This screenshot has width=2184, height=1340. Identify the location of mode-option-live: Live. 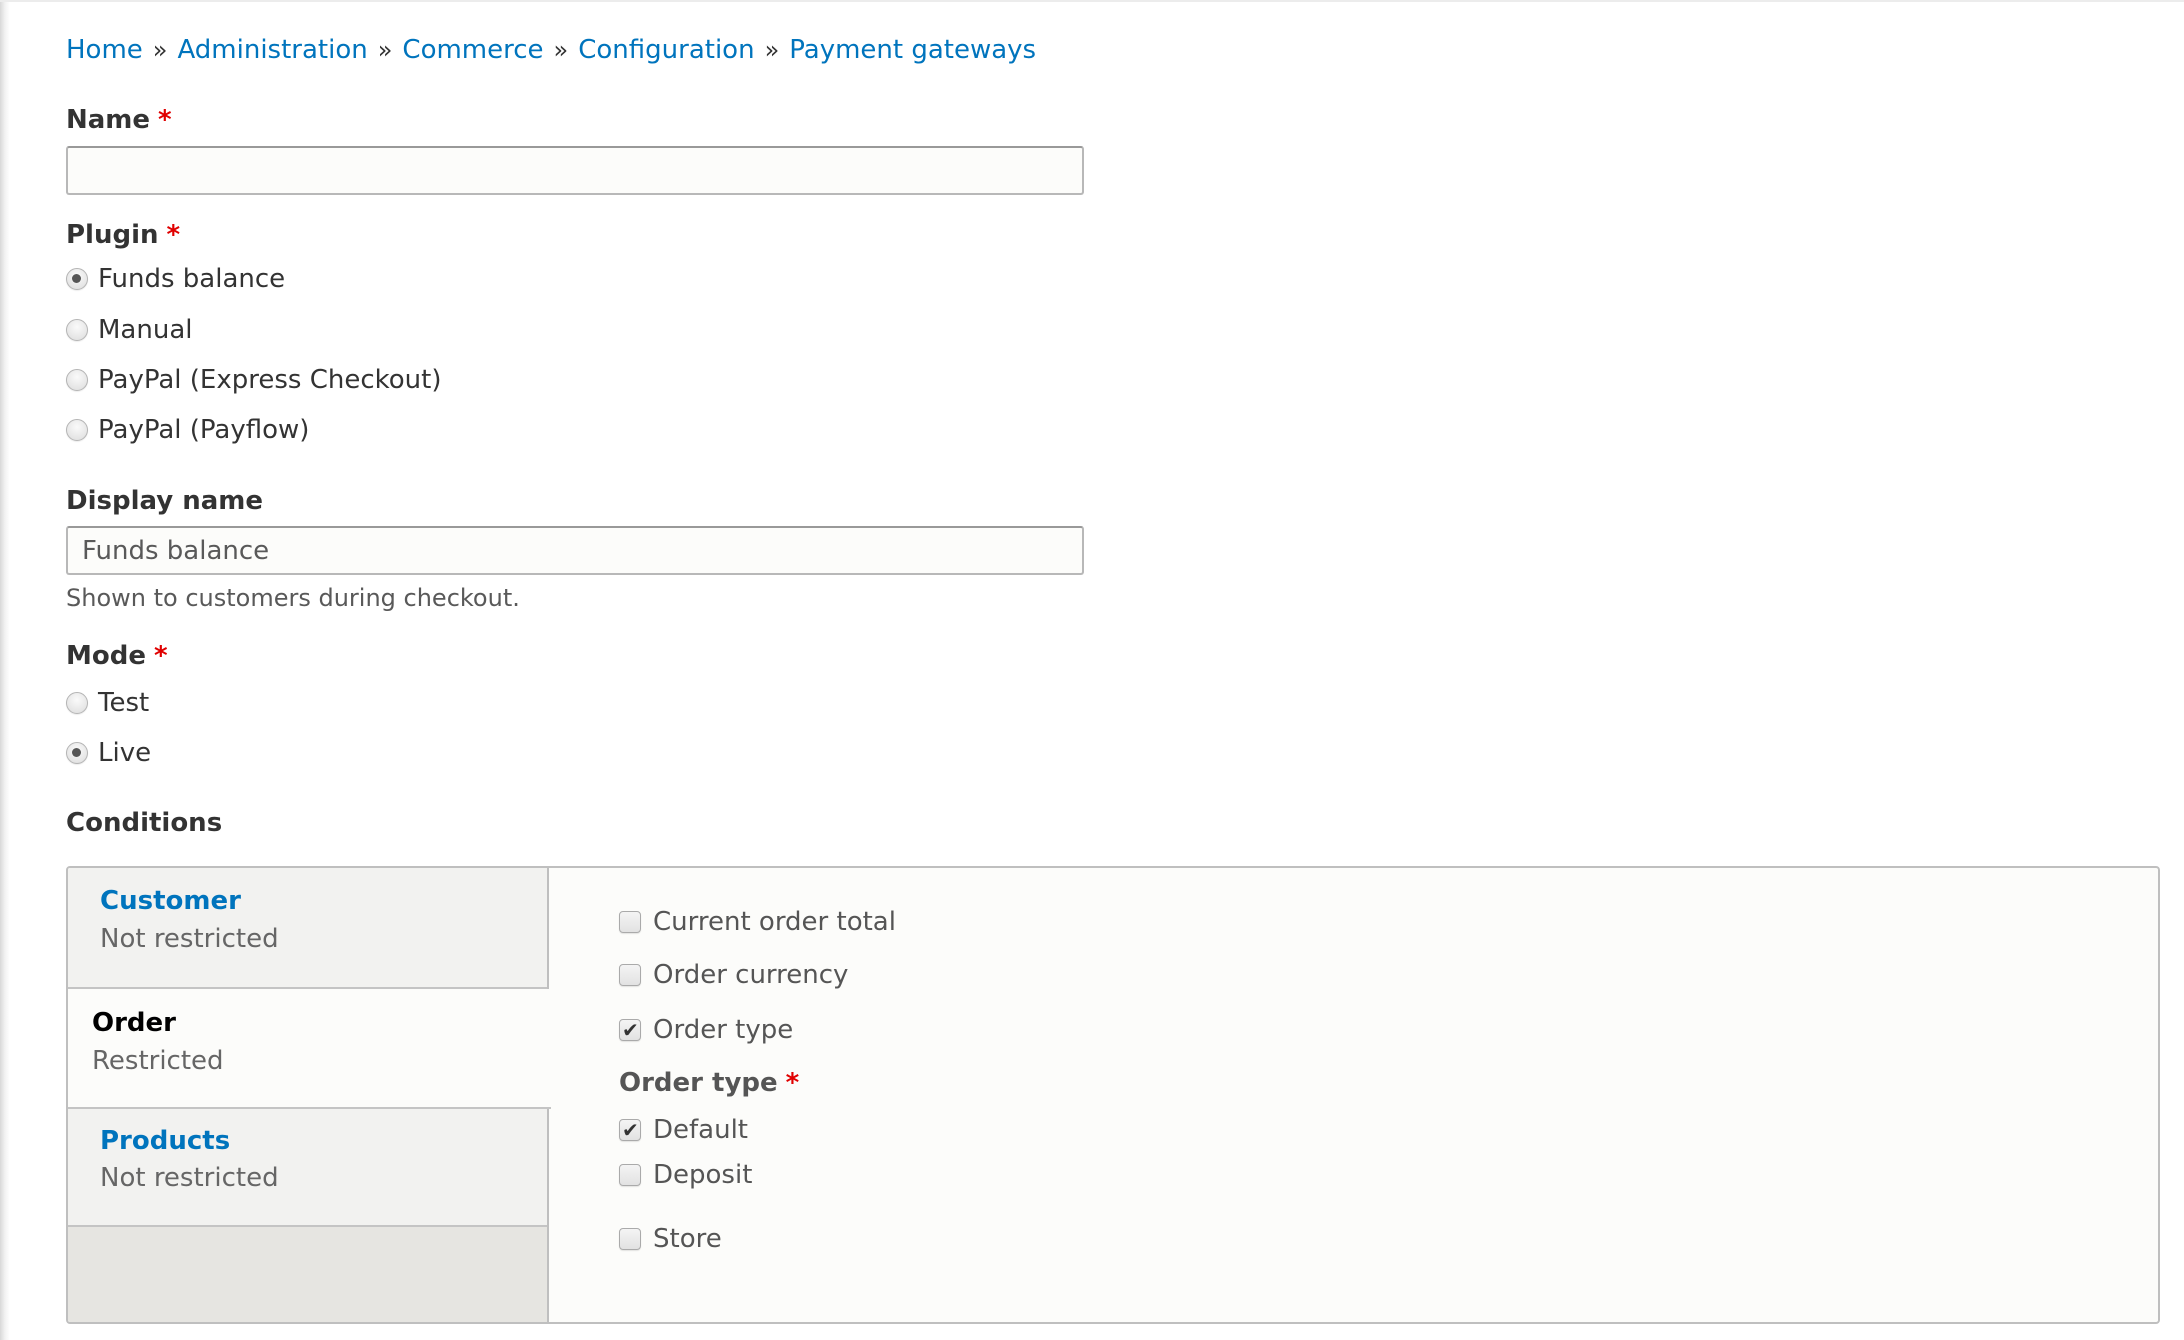
(108, 753).